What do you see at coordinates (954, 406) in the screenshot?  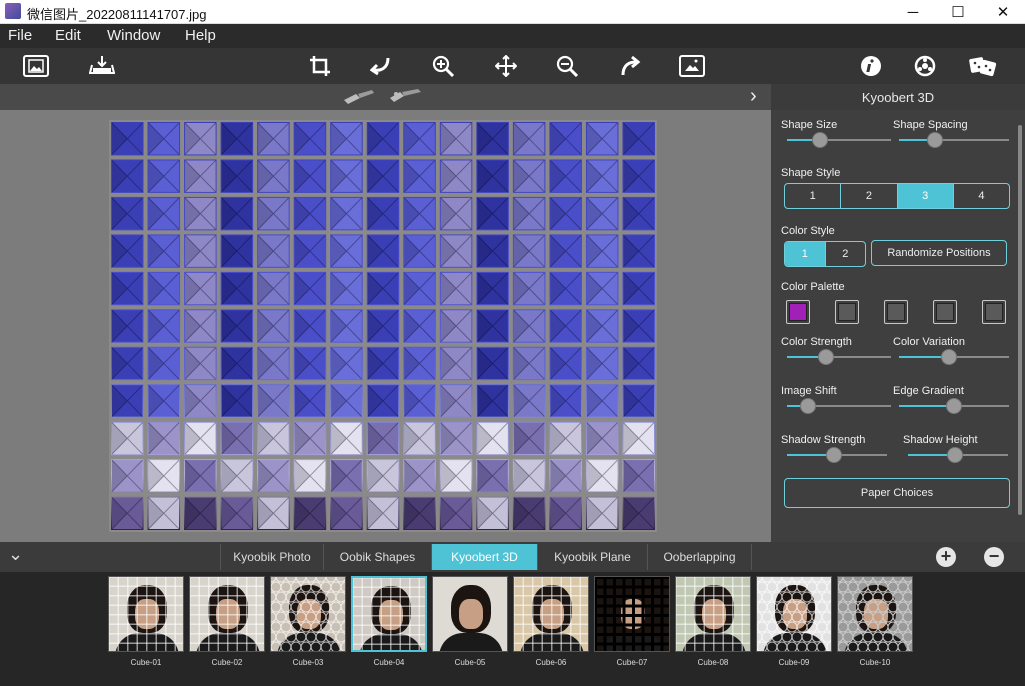 I see `edge-gradient-slider` at bounding box center [954, 406].